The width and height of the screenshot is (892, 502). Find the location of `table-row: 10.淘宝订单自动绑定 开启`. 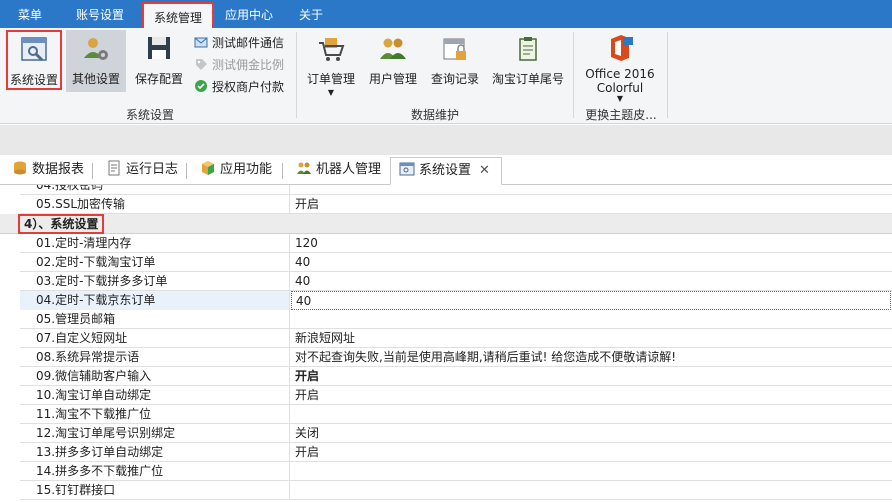

table-row: 10.淘宝订单自动绑定 开启 is located at coordinates (446, 395).